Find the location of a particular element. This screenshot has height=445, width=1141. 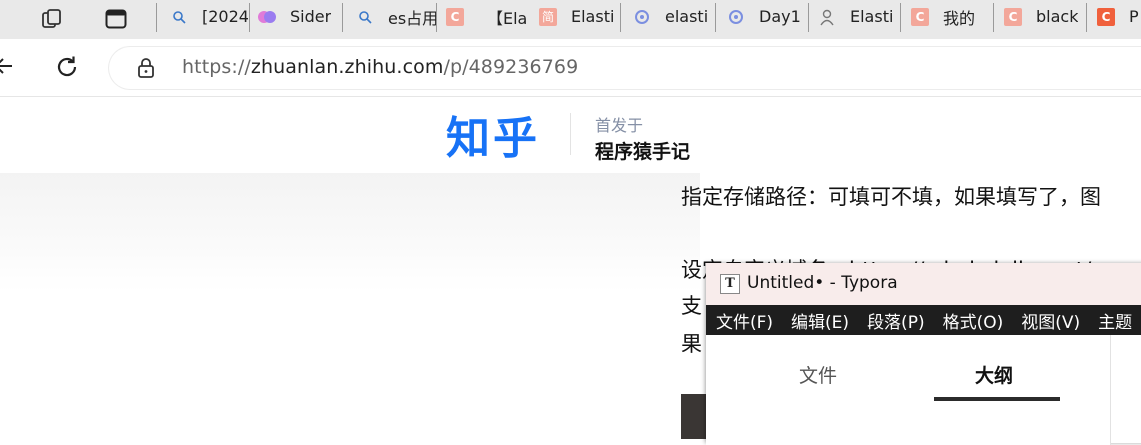

tab-elastic-user: Elasti is located at coordinates (859, 16).